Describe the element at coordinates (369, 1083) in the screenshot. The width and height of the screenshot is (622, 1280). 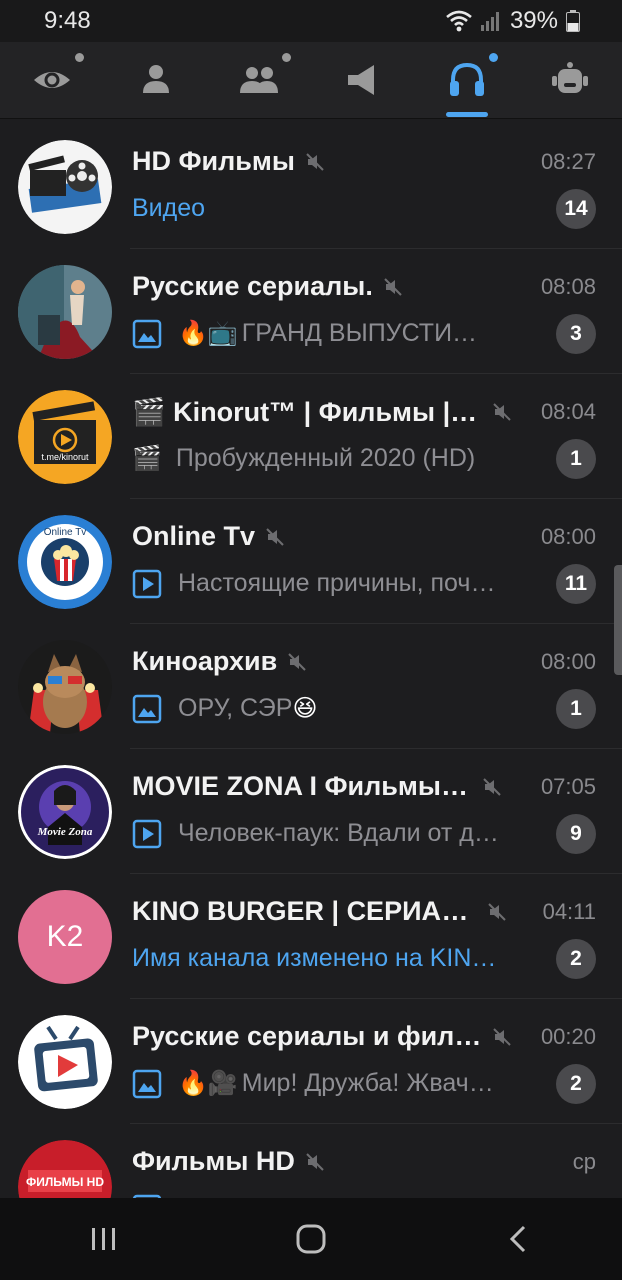
I see `chat-preview: Мир! Дружба! Жвачка!` at that location.